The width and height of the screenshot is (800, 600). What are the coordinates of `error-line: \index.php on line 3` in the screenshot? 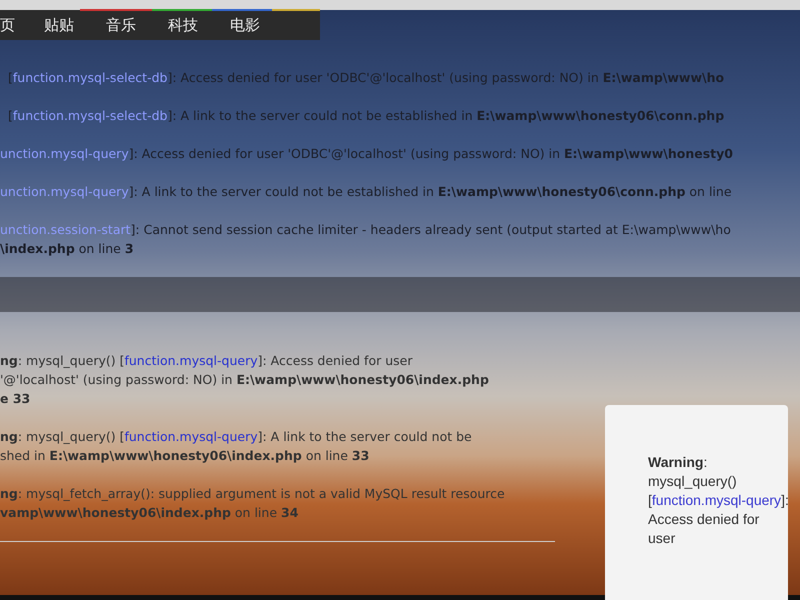 It's located at (67, 249).